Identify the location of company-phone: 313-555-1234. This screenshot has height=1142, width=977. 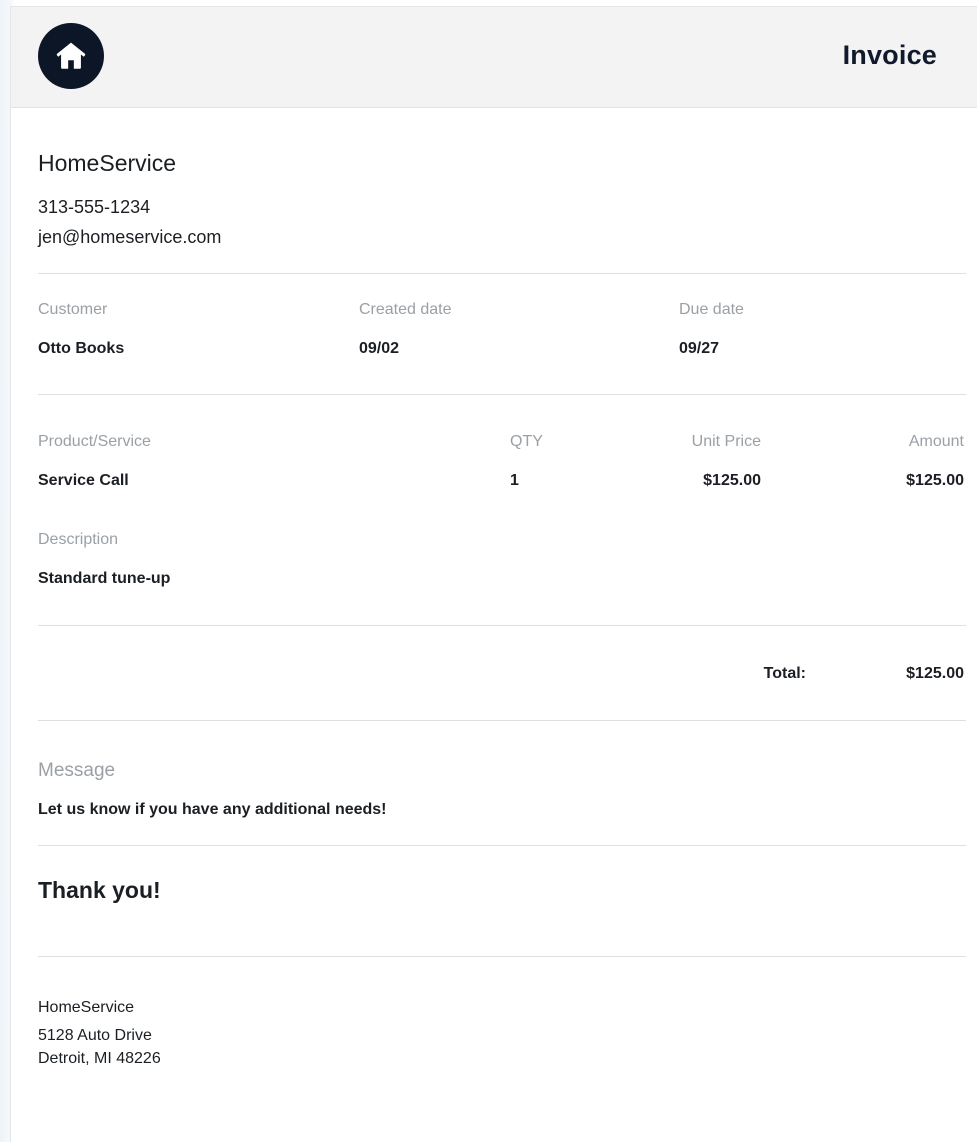
(94, 207).